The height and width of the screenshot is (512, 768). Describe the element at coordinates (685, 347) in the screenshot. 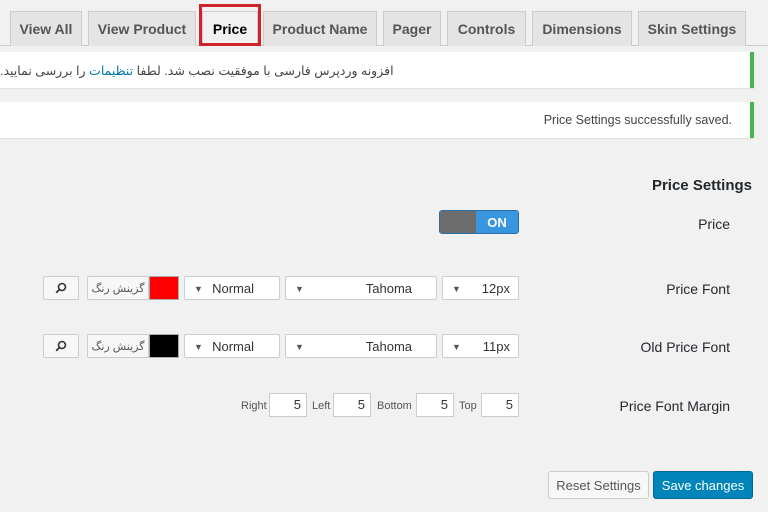

I see `old-price-font-label: Old Price Font` at that location.